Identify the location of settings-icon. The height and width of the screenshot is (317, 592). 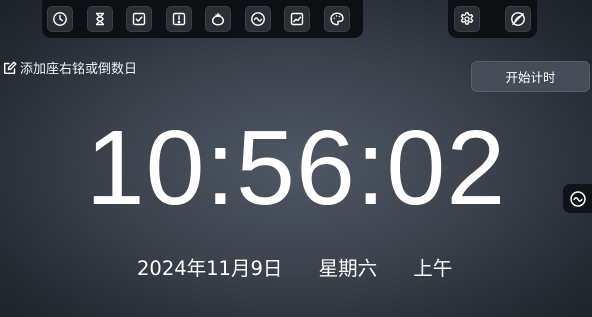
(467, 18).